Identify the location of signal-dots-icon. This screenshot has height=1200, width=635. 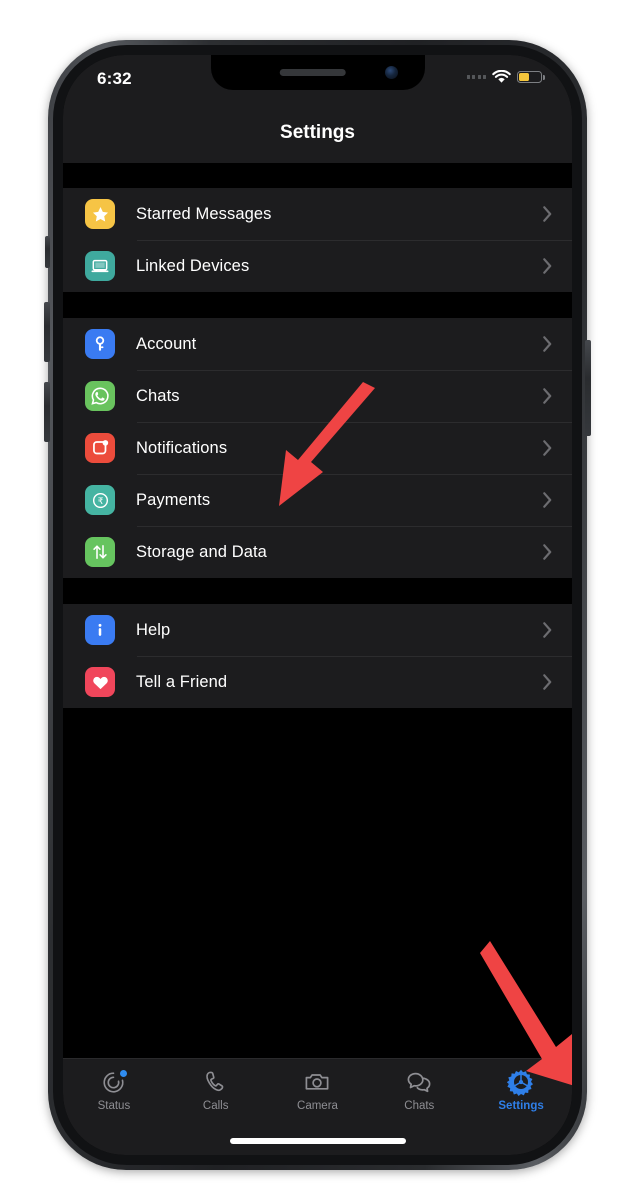
(476, 77).